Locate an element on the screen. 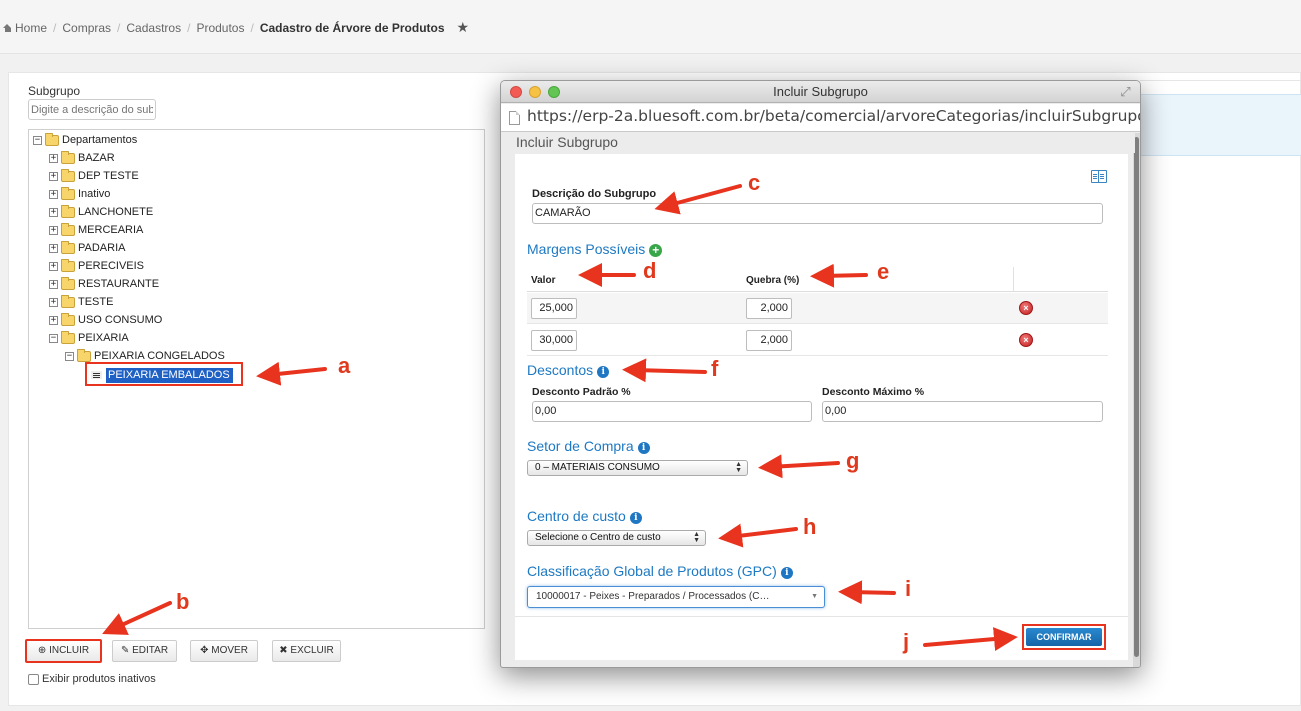 The width and height of the screenshot is (1301, 711). tree-node: + USO CONSUMO is located at coordinates (105, 320).